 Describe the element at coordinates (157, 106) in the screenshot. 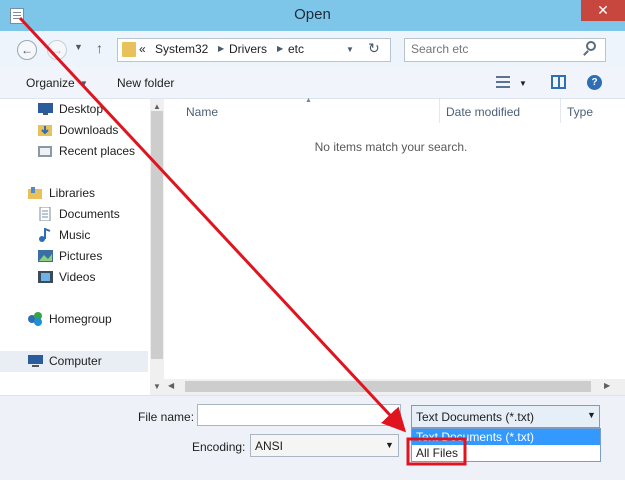

I see `scroll-up-icon: ▲` at that location.